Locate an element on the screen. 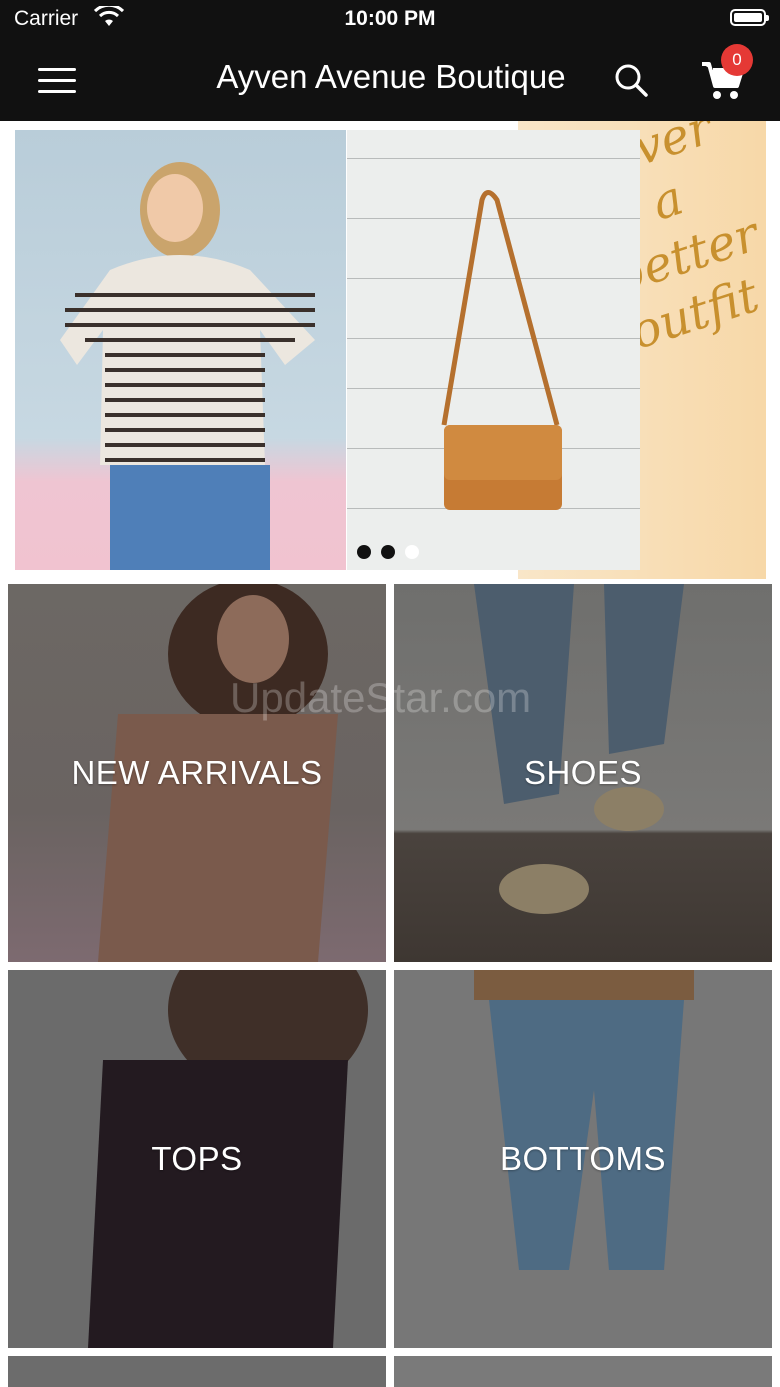 This screenshot has height=1387, width=780. app-title: Ayven Avenue Boutique is located at coordinates (391, 76).